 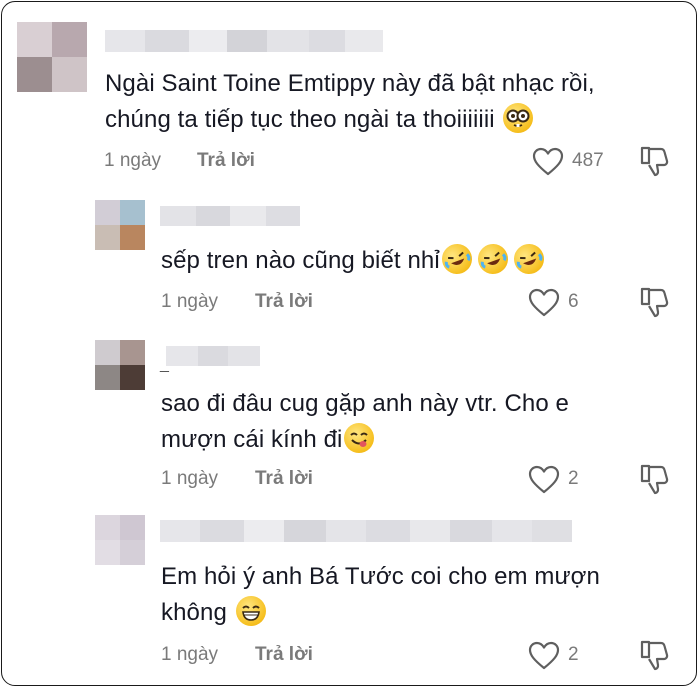 I want to click on like-count: 487, so click(x=588, y=160).